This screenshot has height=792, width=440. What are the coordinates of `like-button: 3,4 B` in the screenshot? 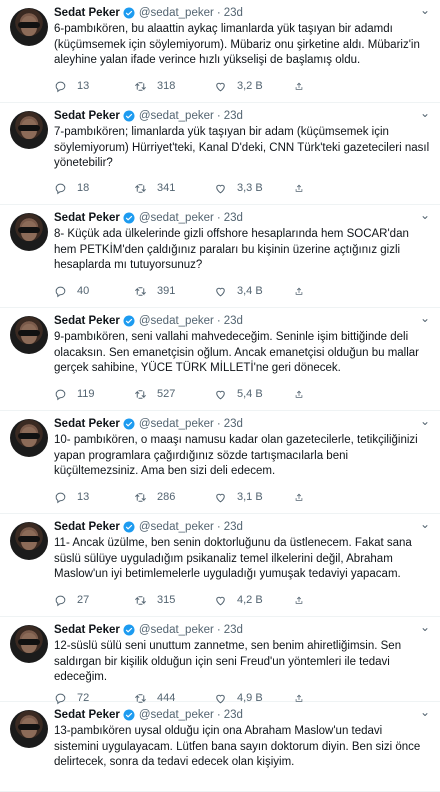 It's located at (254, 291).